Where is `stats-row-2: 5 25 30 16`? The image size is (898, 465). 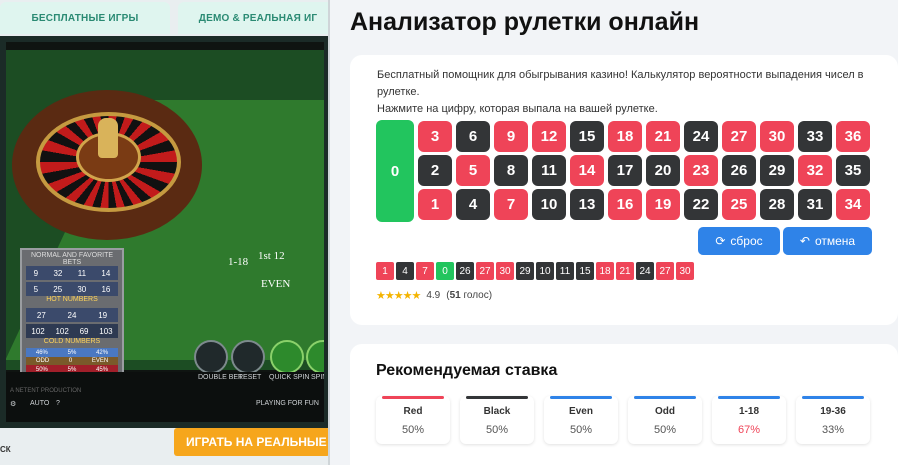
stats-row-2: 5 25 30 16 is located at coordinates (72, 289).